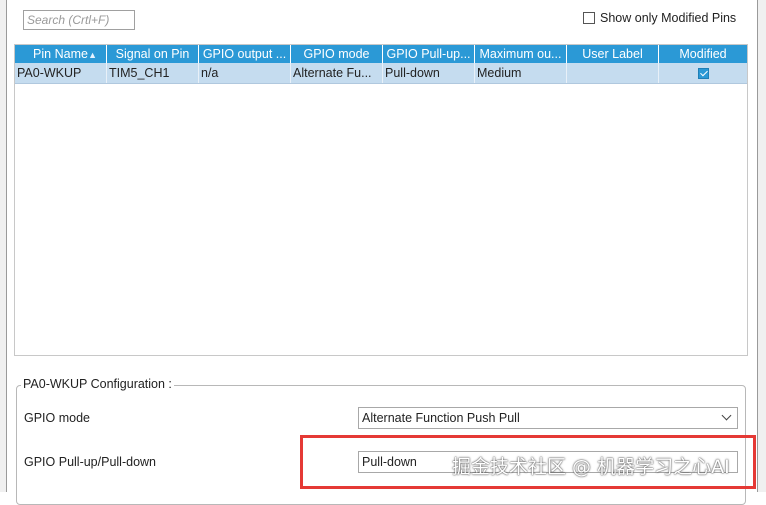  What do you see at coordinates (548, 418) in the screenshot?
I see `gpio-mode-select: Alternate Function Push Pull` at bounding box center [548, 418].